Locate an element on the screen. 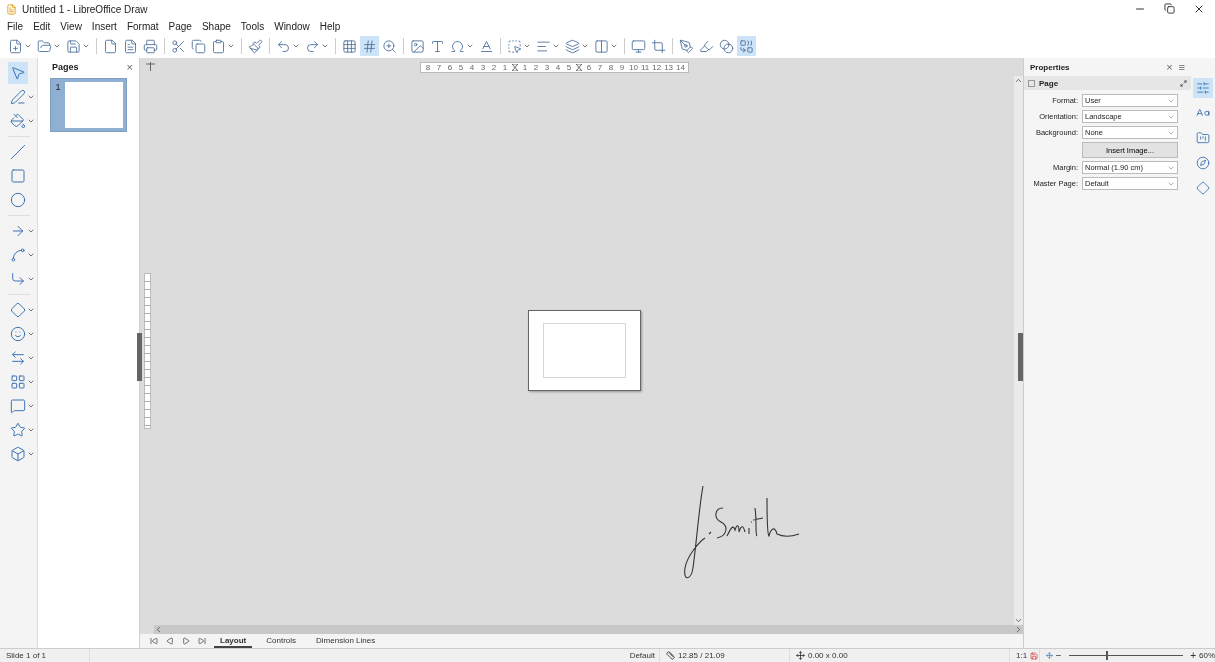 This screenshot has width=1215, height=662. connector-icon is located at coordinates (18, 279).